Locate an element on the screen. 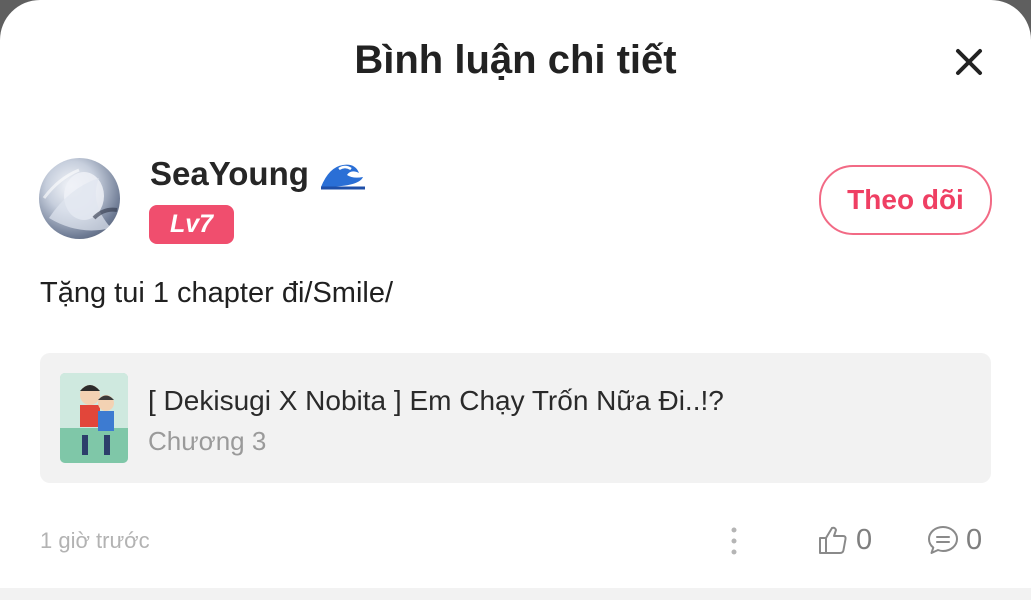 This screenshot has width=1031, height=600. close-icon is located at coordinates (969, 62).